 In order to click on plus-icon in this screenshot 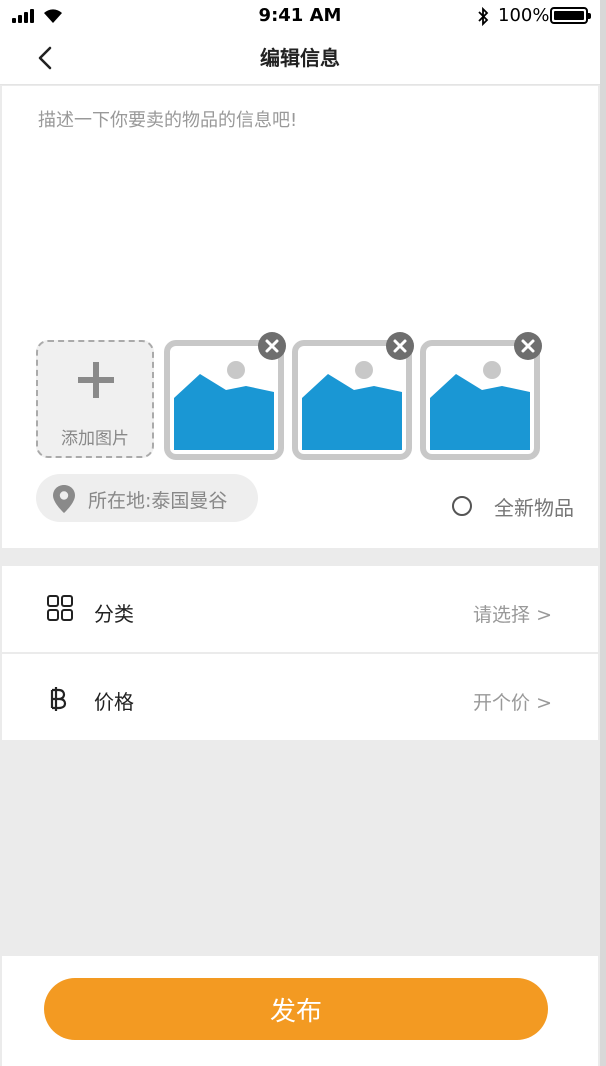, I will do `click(96, 380)`.